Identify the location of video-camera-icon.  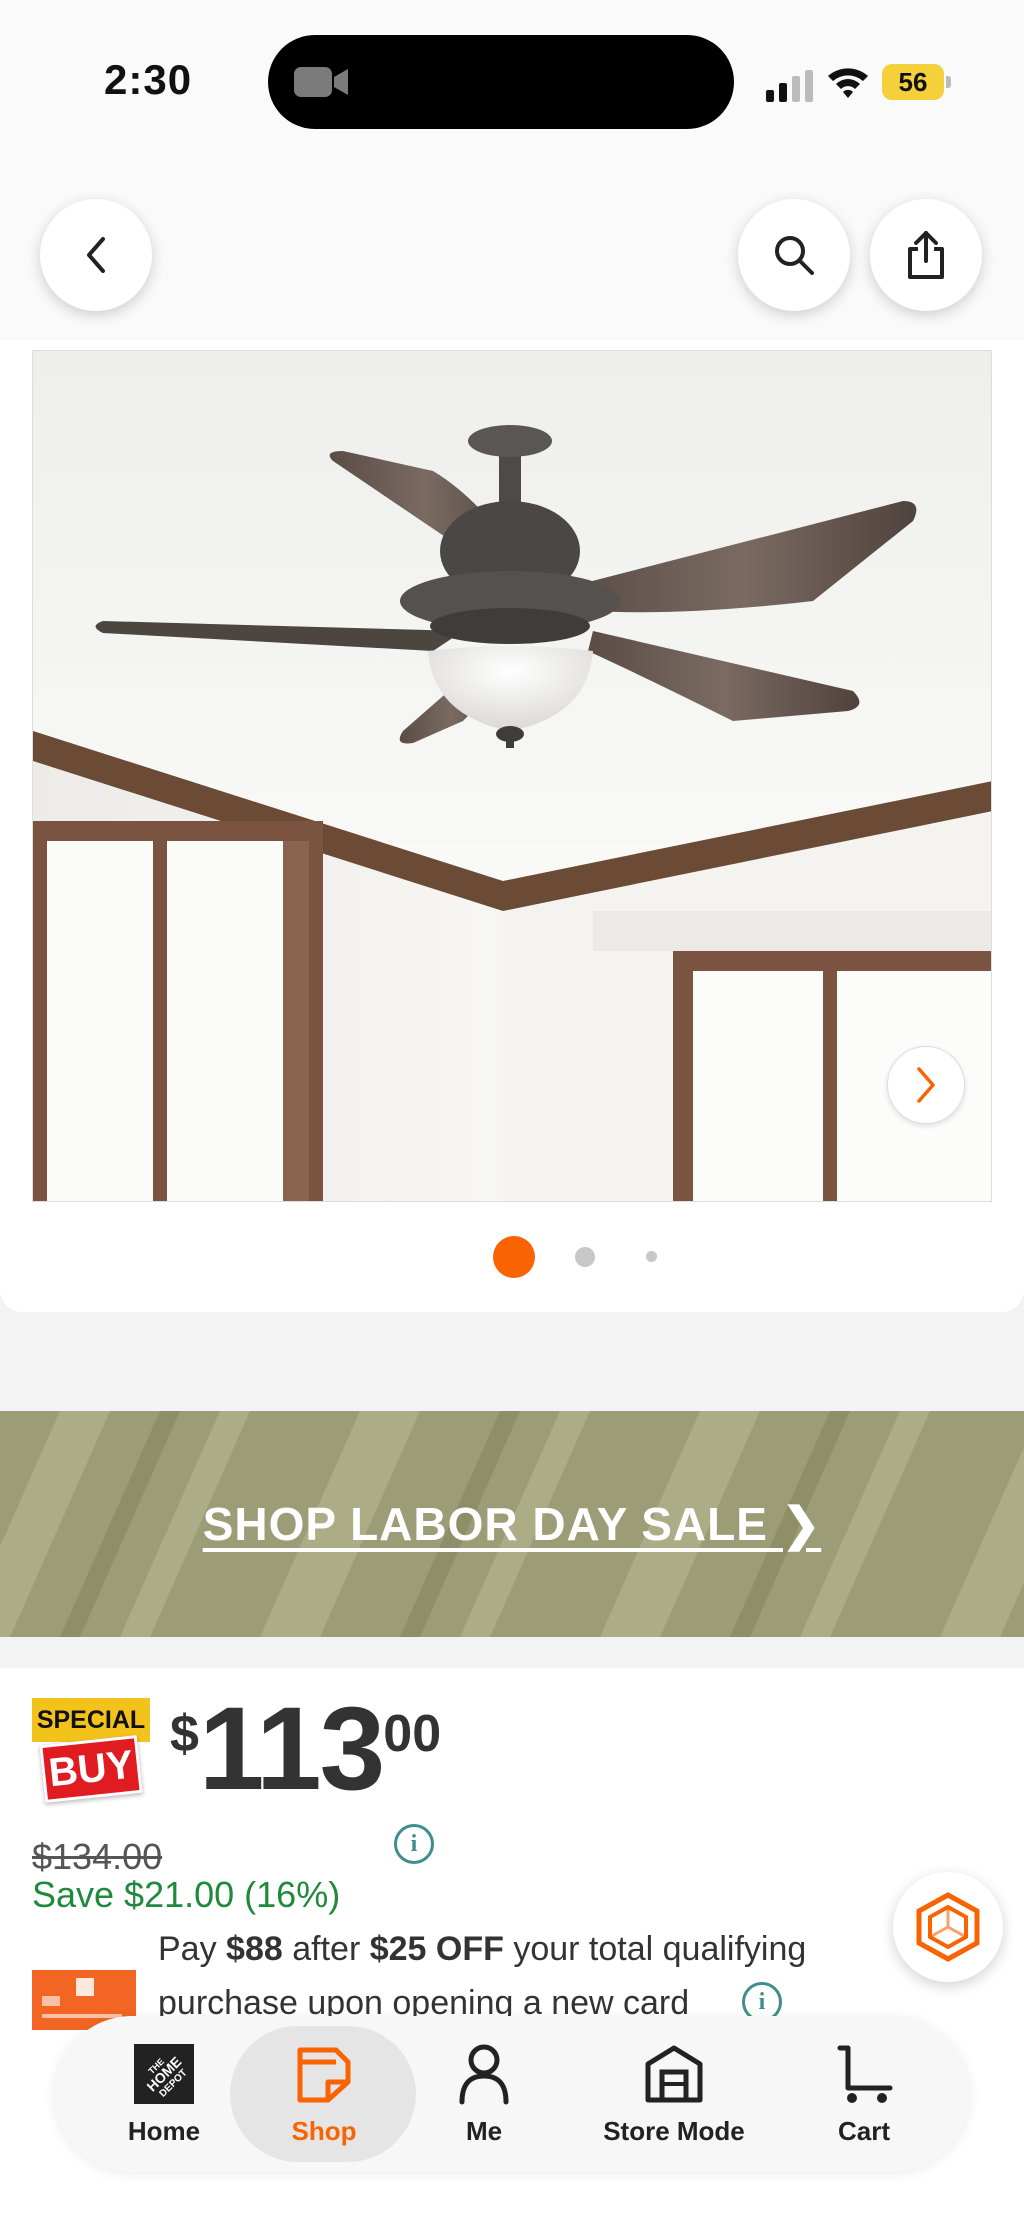
(321, 82).